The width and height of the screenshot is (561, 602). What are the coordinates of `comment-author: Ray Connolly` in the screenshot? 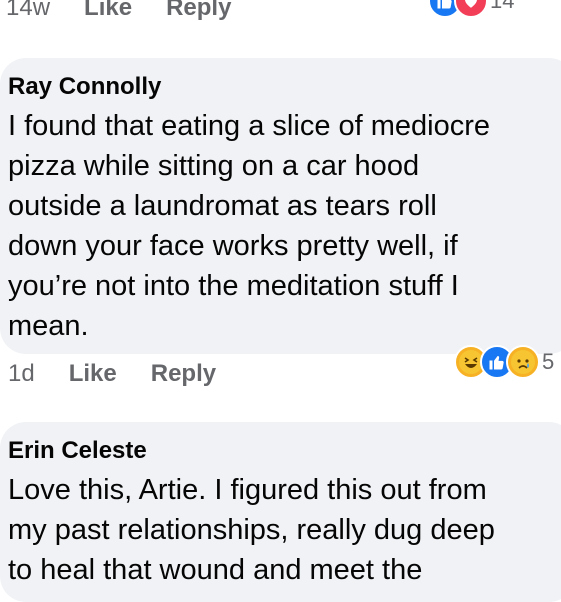 It's located at (284, 87).